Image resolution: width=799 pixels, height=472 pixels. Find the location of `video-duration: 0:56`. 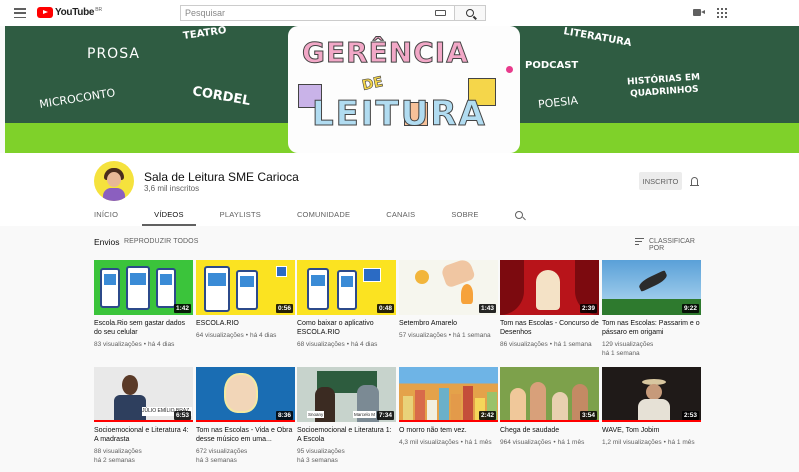

video-duration: 0:56 is located at coordinates (284, 308).